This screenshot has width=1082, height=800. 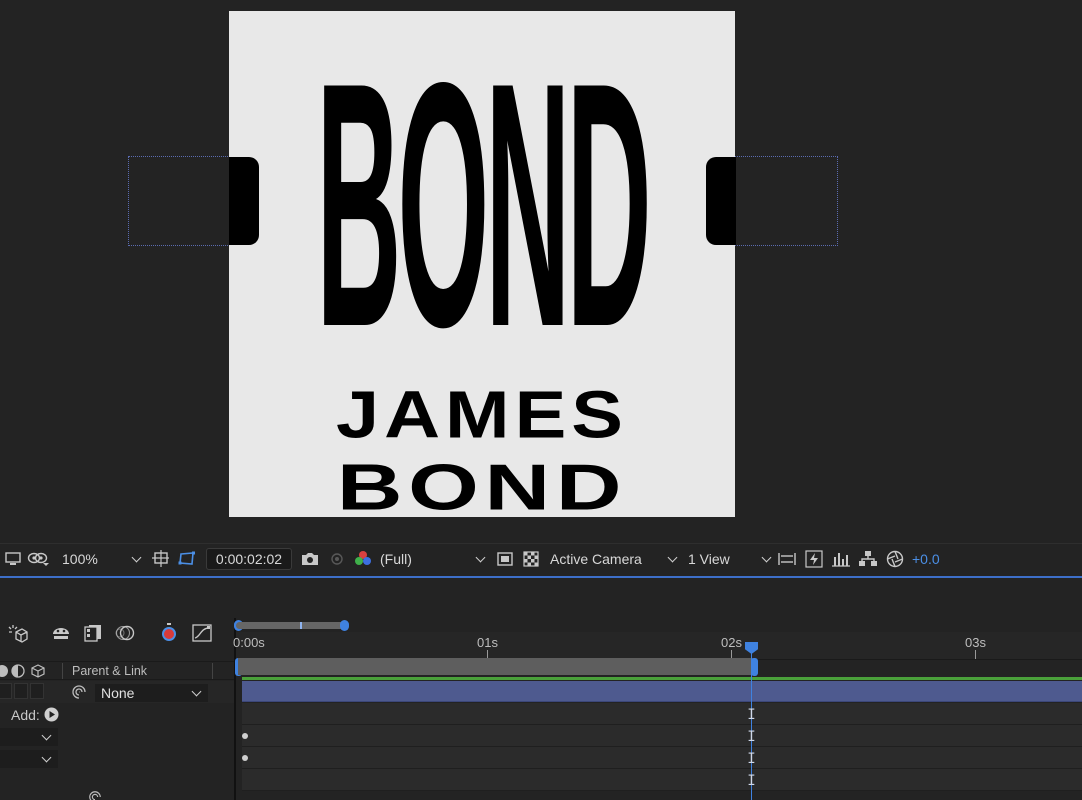 I want to click on show-snapshot-icon, so click(x=337, y=559).